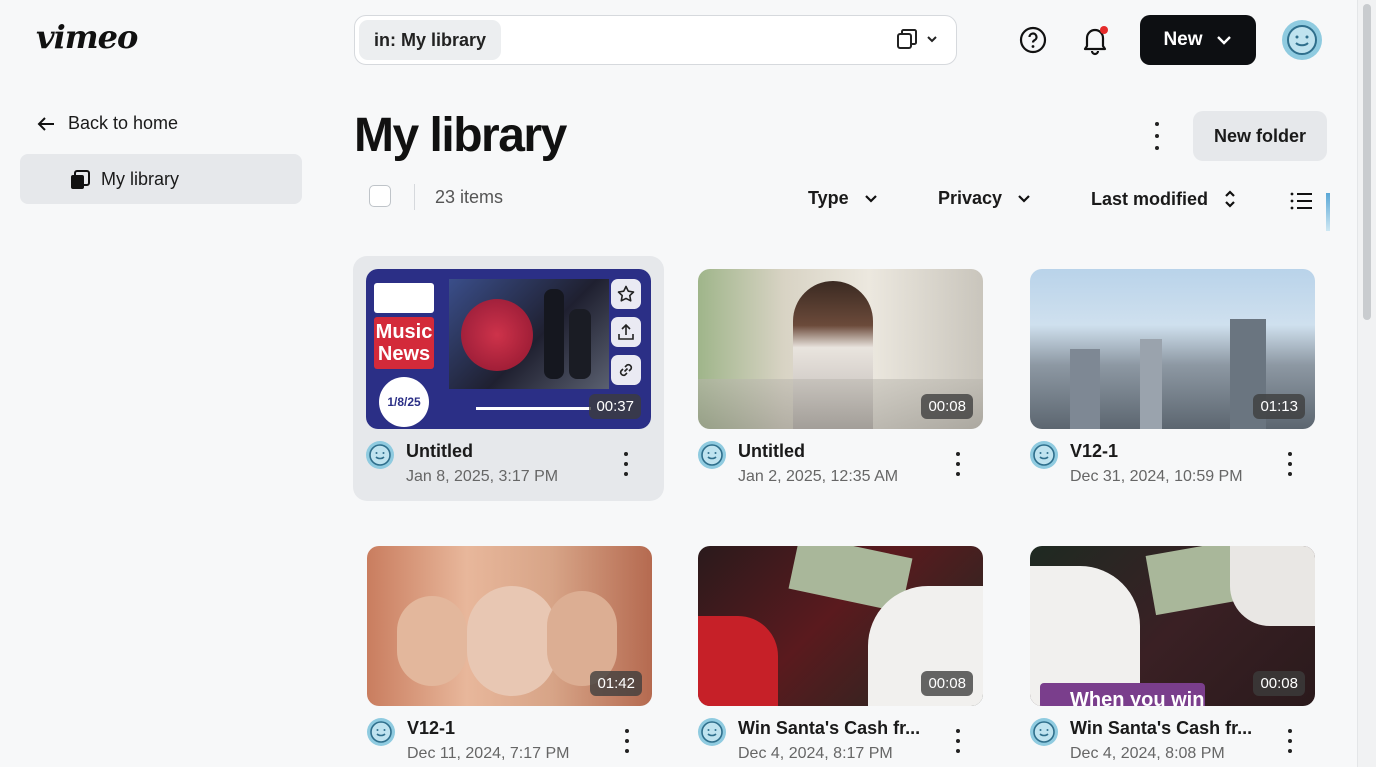 This screenshot has width=1376, height=767. I want to click on page-scrollbar, so click(1366, 383).